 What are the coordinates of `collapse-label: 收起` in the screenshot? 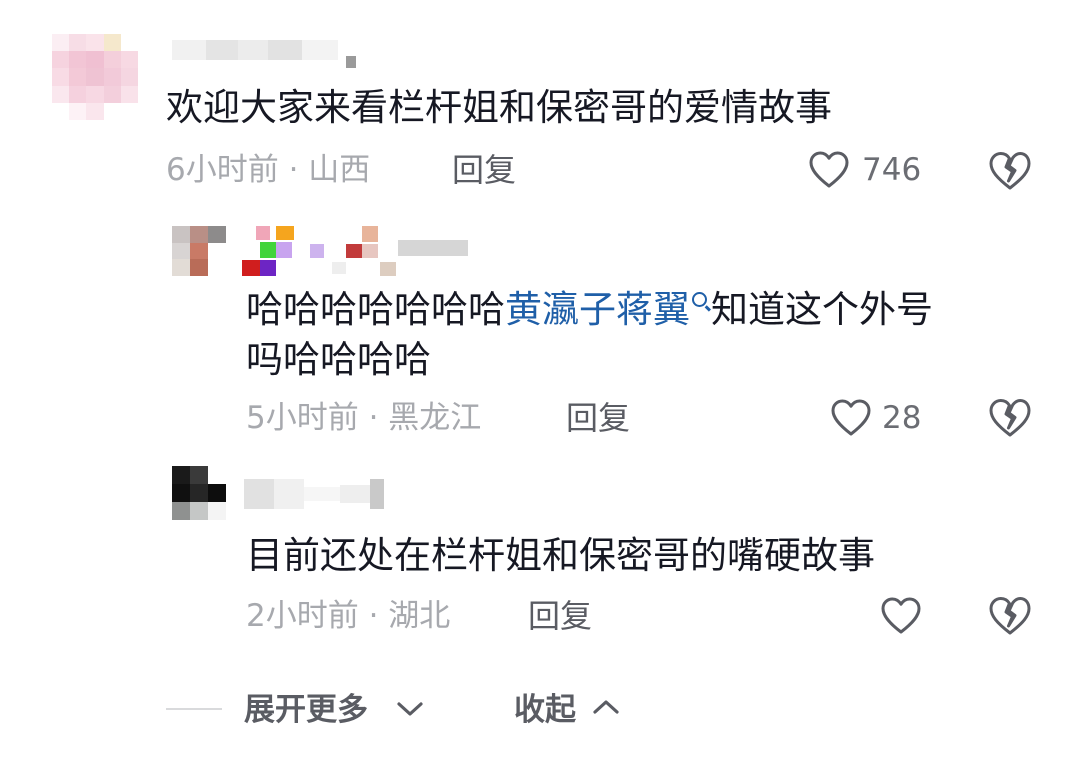 It's located at (545, 710).